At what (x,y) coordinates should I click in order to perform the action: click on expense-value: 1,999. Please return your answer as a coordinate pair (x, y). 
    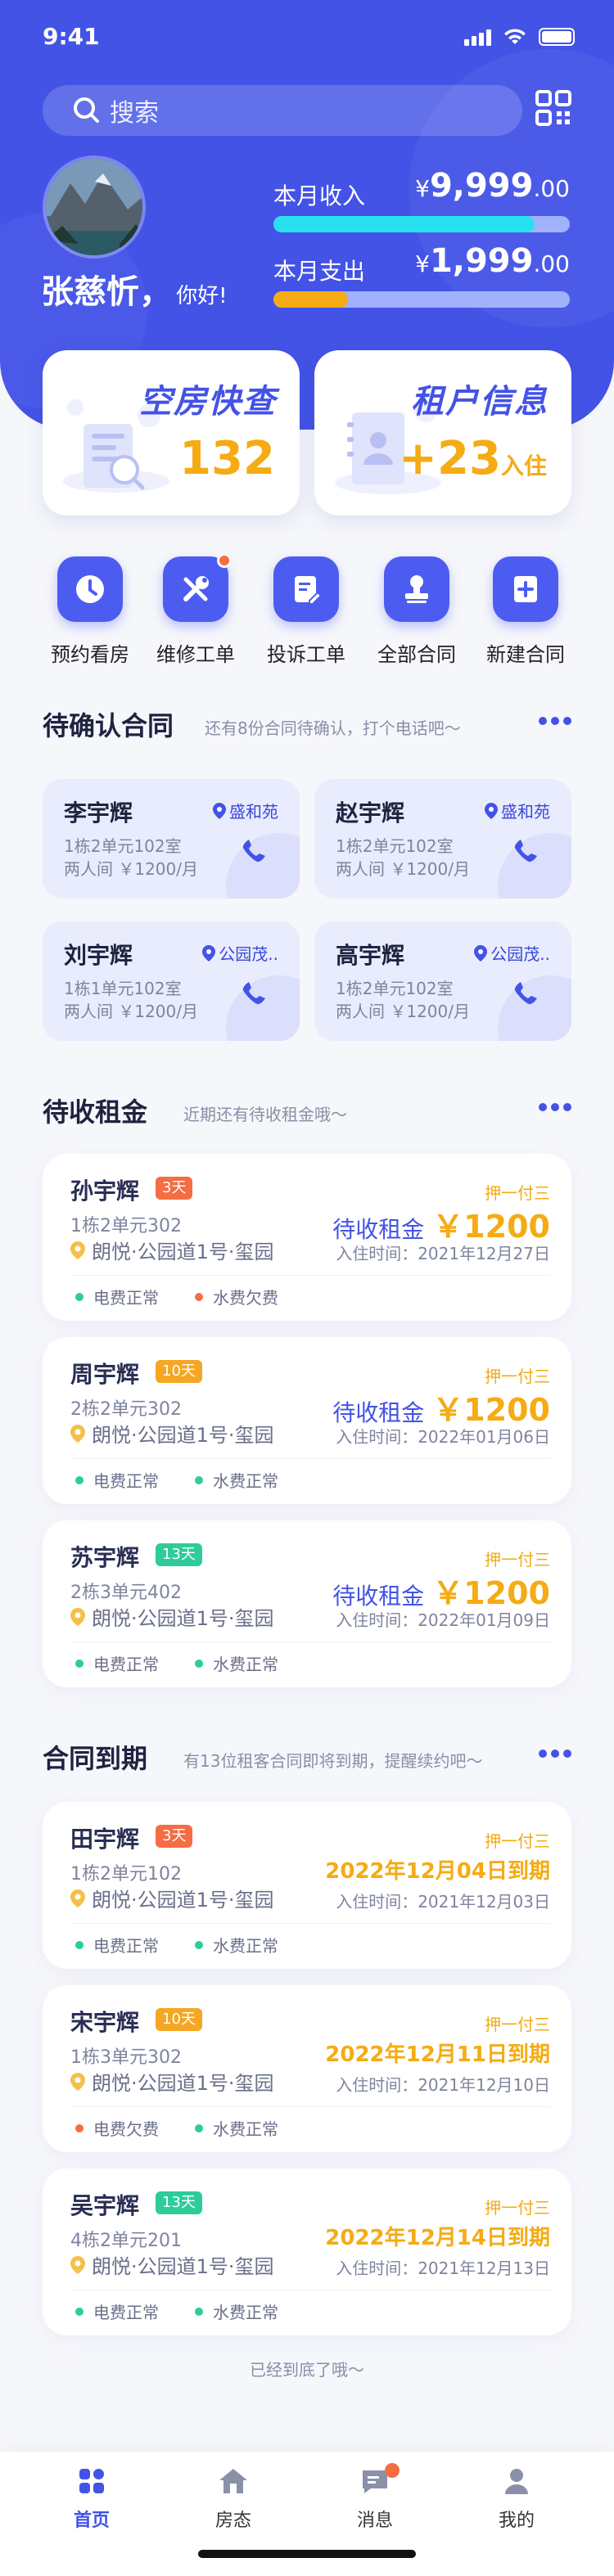
    Looking at the image, I should click on (482, 261).